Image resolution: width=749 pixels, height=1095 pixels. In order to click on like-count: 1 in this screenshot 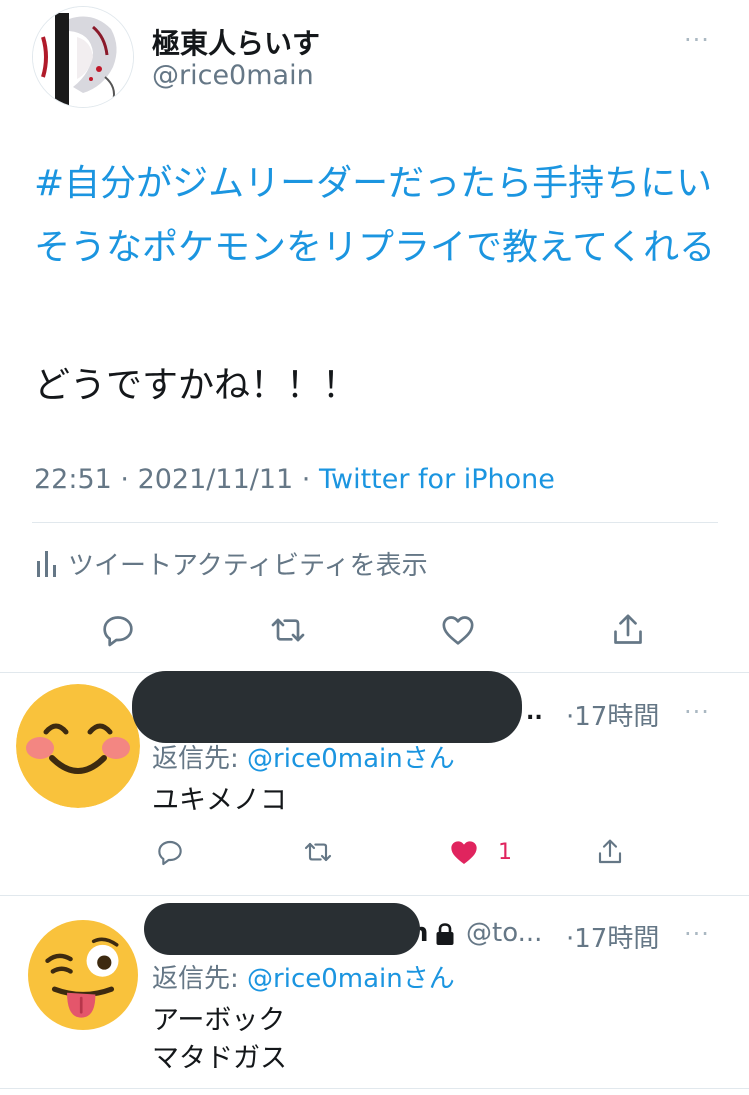, I will do `click(505, 852)`.